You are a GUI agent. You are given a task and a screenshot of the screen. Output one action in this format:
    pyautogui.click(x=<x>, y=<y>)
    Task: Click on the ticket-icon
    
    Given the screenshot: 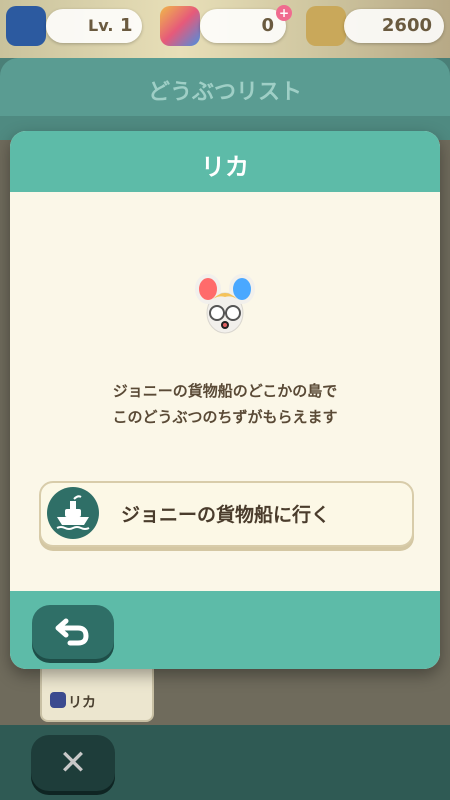 What is the action you would take?
    pyautogui.click(x=180, y=26)
    